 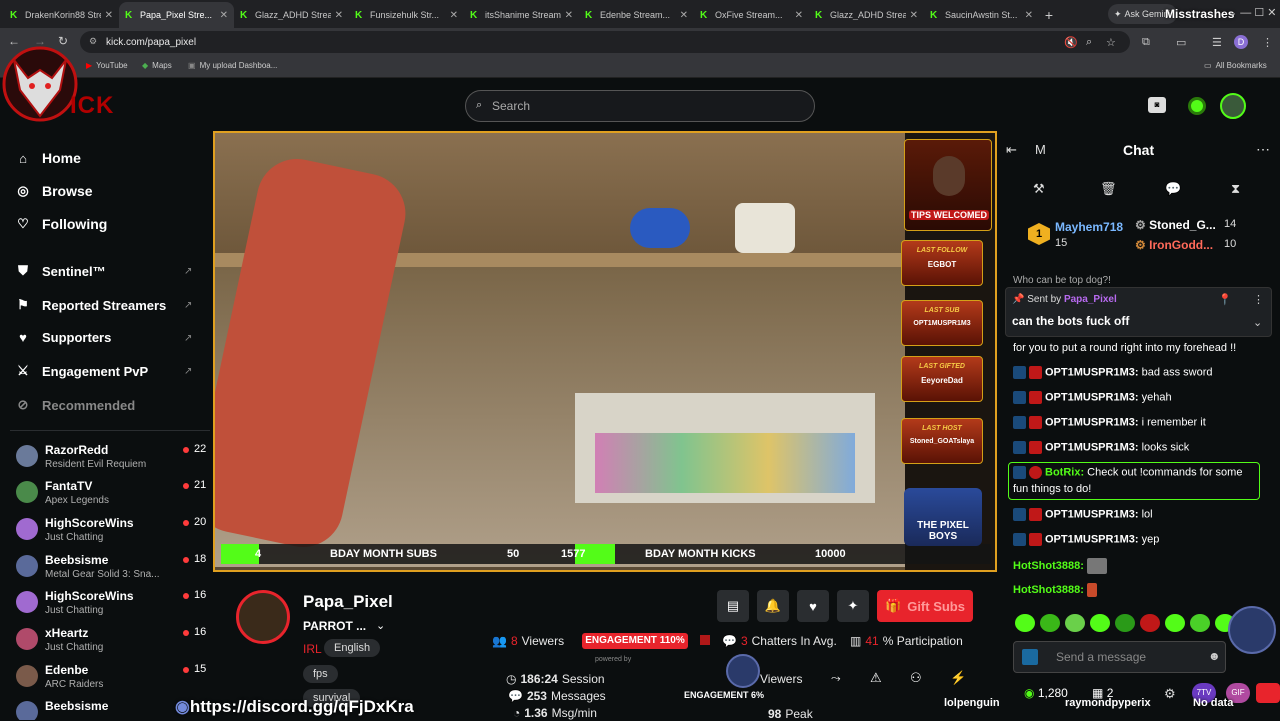 I want to click on settings-icon: ⚙, so click(x=1170, y=694).